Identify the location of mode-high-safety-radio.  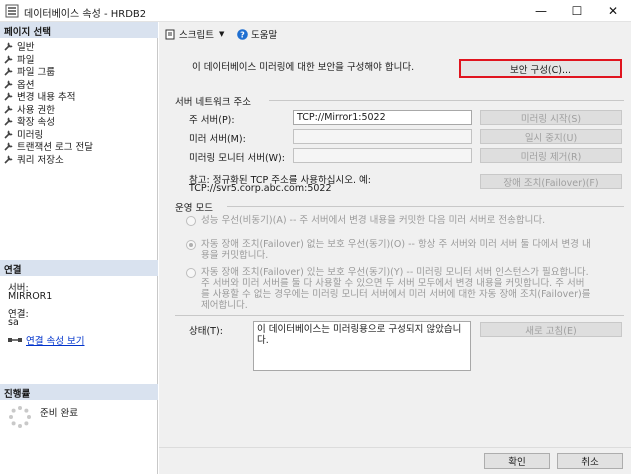
(191, 245).